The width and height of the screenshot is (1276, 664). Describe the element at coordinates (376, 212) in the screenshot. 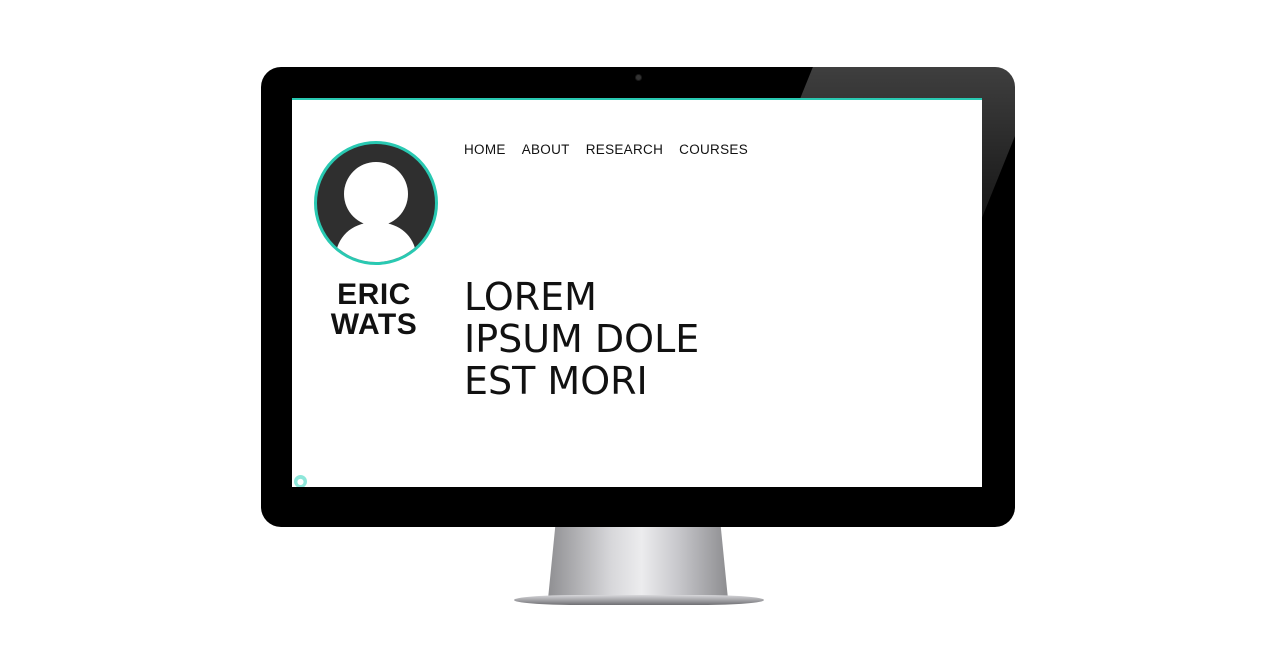

I see `user-silhouette-icon` at that location.